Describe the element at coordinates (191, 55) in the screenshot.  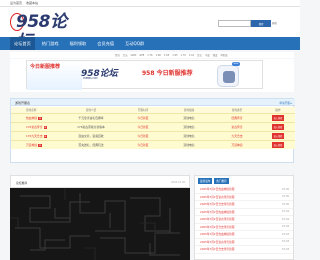
I see `subnav-item: 1.10` at that location.